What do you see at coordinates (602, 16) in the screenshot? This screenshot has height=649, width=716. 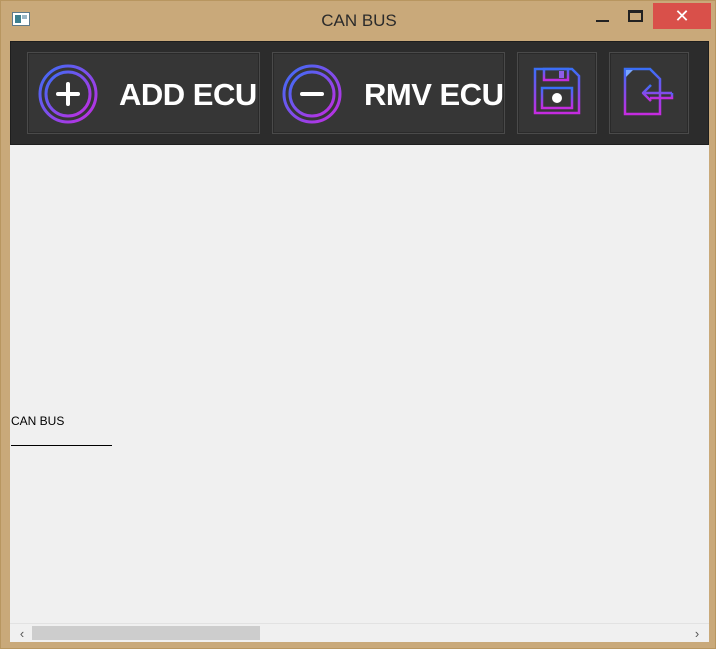 I see `minimize-button` at bounding box center [602, 16].